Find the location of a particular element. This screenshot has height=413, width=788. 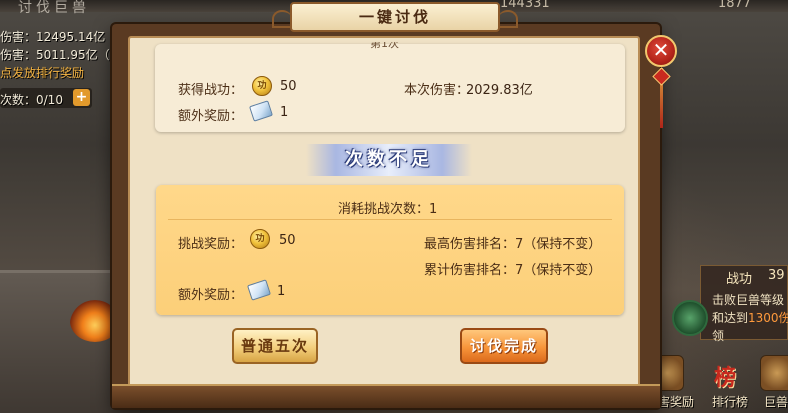

cost-text: 消耗挑战次数：1 is located at coordinates (388, 209).